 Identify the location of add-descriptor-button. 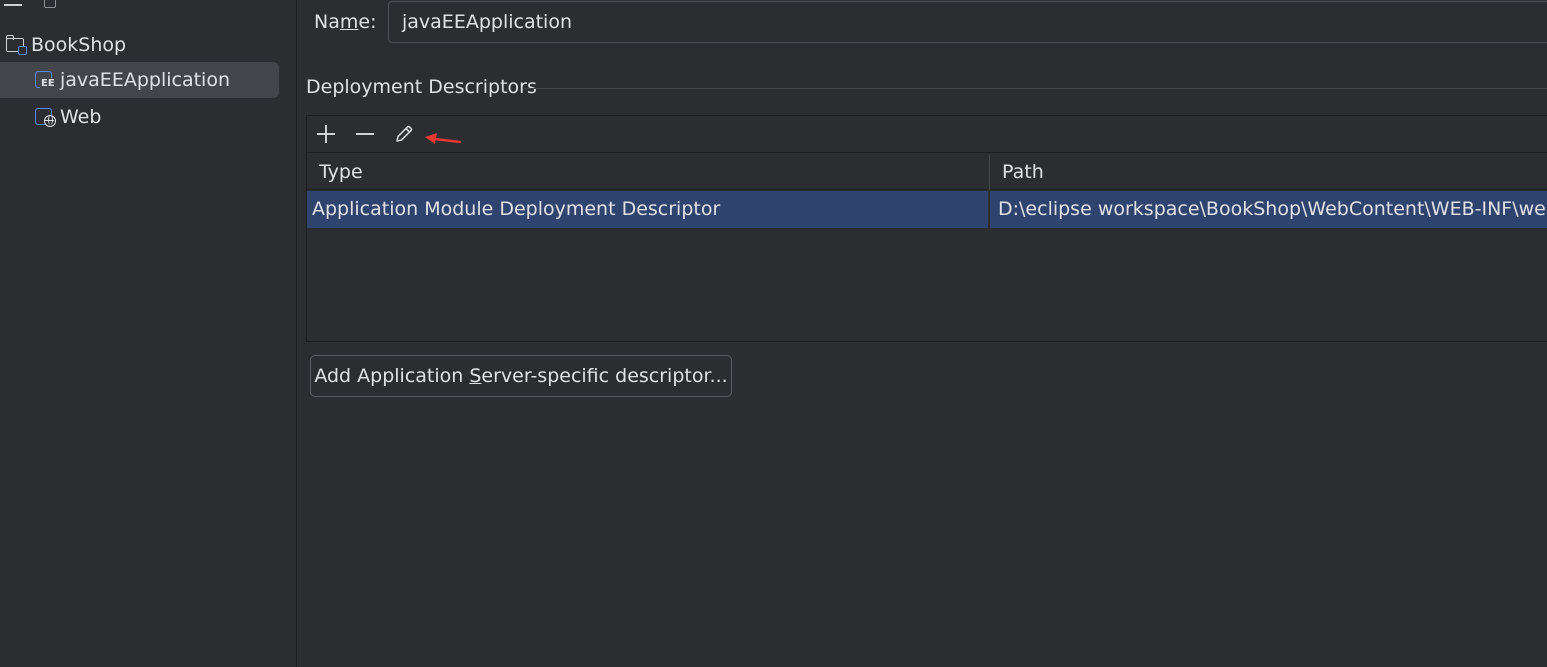
(326, 134).